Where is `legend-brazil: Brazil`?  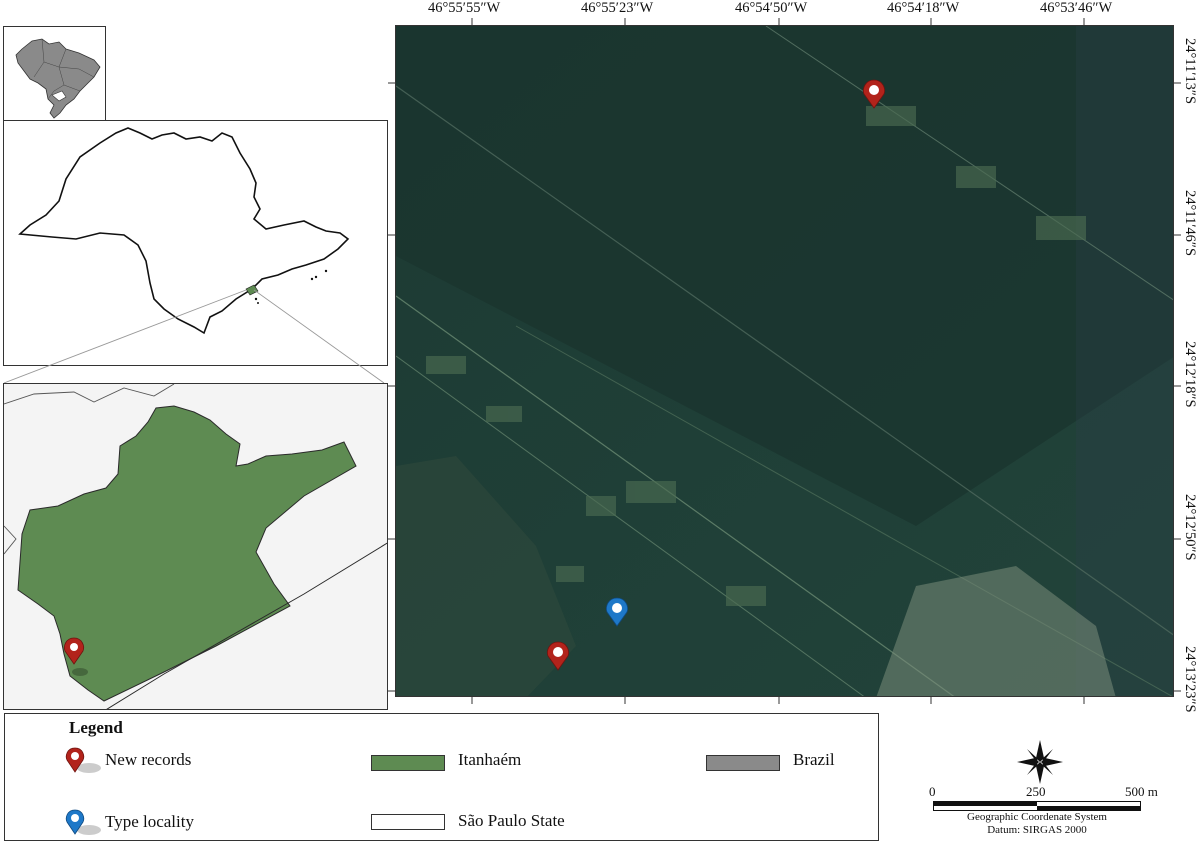
legend-brazil: Brazil is located at coordinates (814, 759).